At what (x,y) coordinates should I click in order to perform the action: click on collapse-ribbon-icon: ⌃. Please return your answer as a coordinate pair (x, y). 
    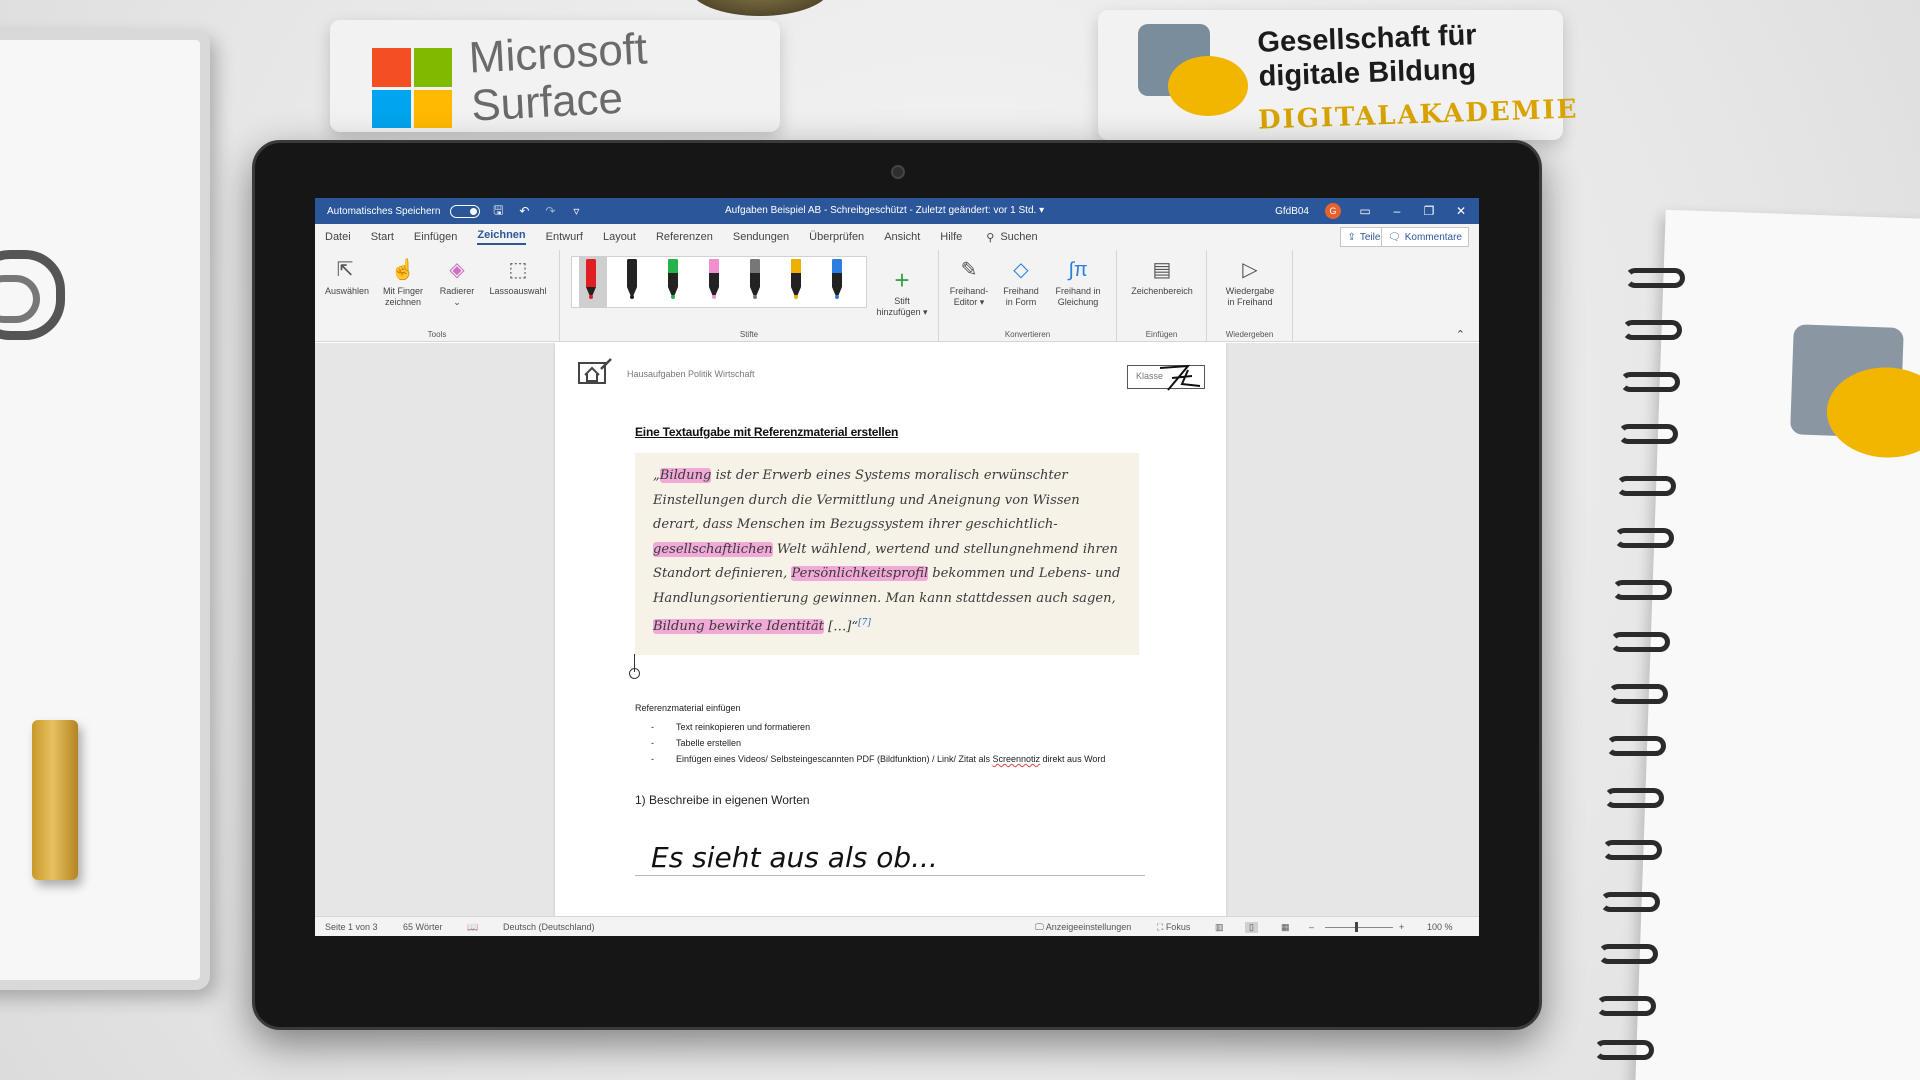
    Looking at the image, I should click on (1460, 334).